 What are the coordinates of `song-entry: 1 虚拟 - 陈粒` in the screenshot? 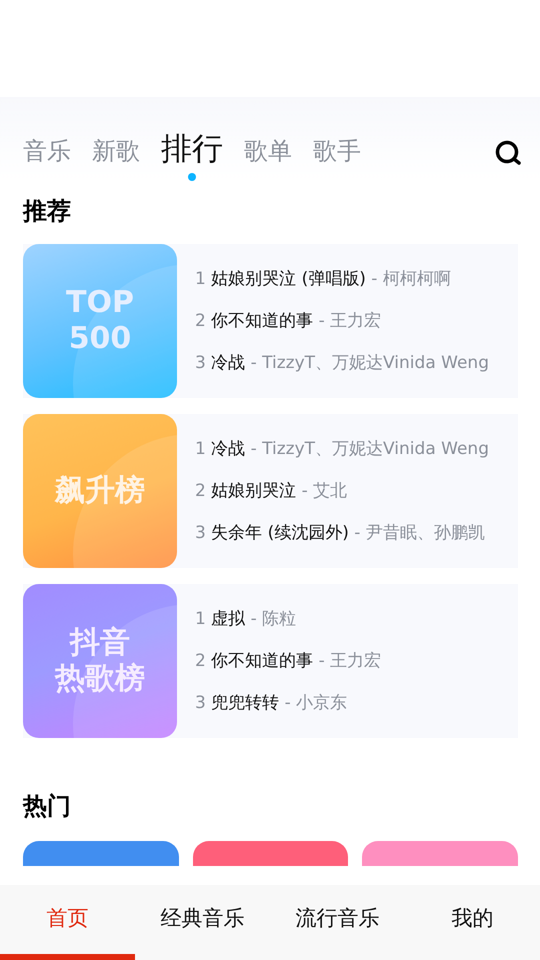 It's located at (288, 619).